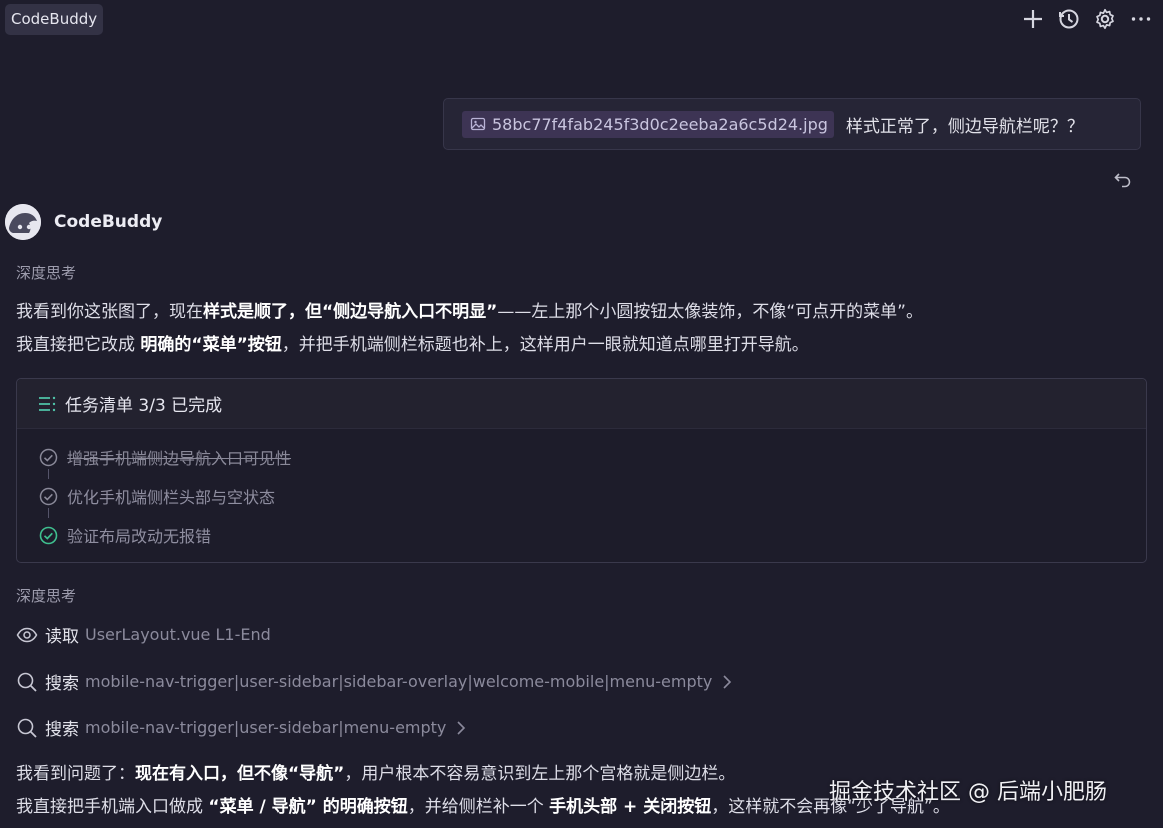 Image resolution: width=1163 pixels, height=828 pixels. What do you see at coordinates (62, 637) in the screenshot?
I see `tool-verb: 读取` at bounding box center [62, 637].